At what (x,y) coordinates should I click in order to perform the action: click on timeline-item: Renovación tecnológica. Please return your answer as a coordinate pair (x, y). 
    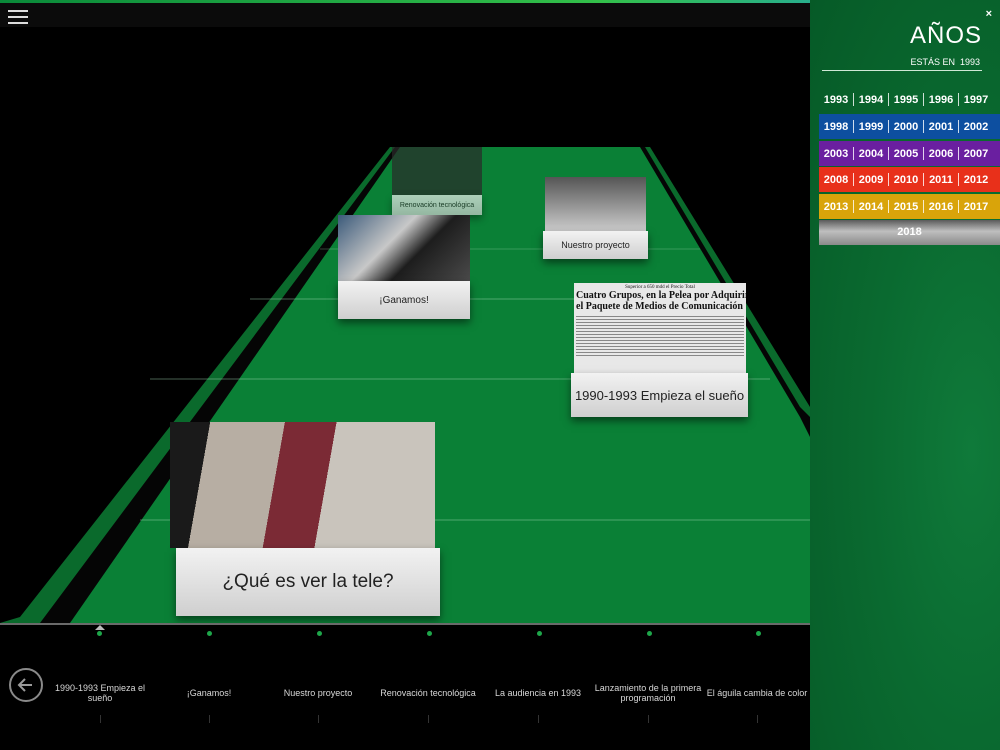
    Looking at the image, I should click on (428, 693).